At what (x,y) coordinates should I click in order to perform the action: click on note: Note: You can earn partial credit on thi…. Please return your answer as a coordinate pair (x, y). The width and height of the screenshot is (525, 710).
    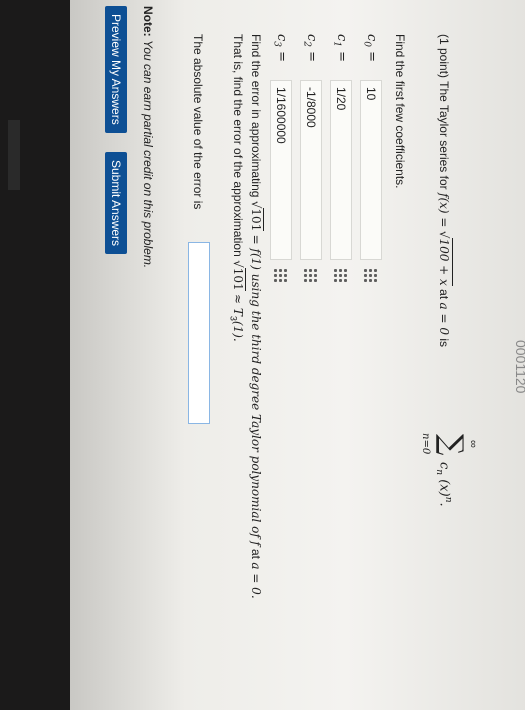
    Looking at the image, I should click on (148, 137).